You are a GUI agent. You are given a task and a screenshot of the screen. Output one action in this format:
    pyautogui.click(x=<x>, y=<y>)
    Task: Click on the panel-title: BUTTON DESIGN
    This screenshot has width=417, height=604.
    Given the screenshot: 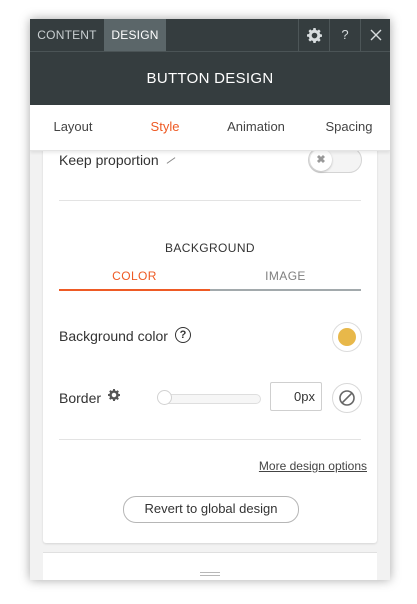 What is the action you would take?
    pyautogui.click(x=210, y=78)
    